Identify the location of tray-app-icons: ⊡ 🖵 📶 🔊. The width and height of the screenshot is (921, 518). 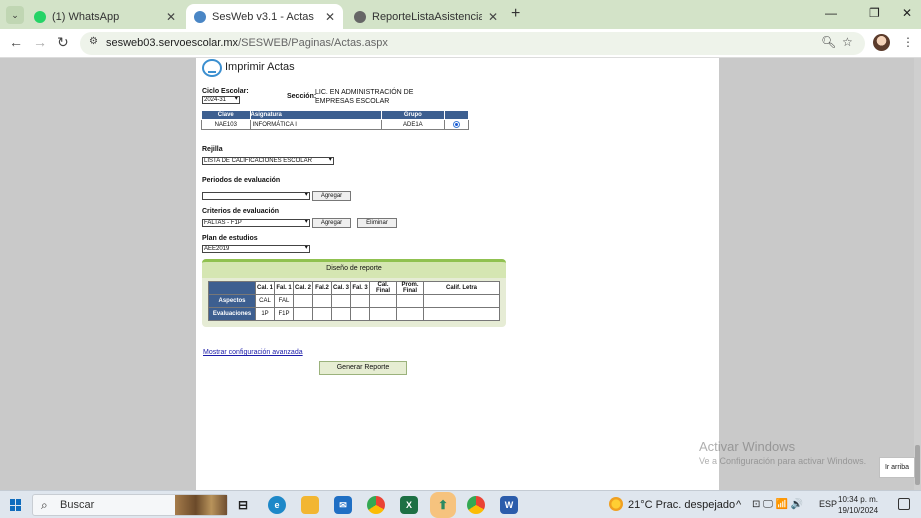
(777, 504).